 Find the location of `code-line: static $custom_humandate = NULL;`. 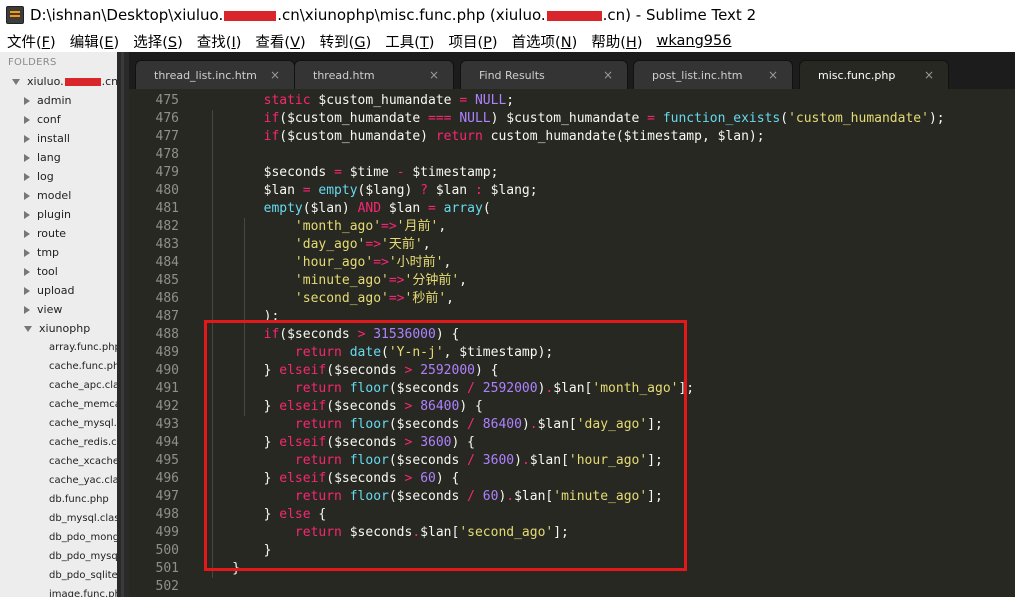

code-line: static $custom_humandate = NULL; is located at coordinates (357, 101).